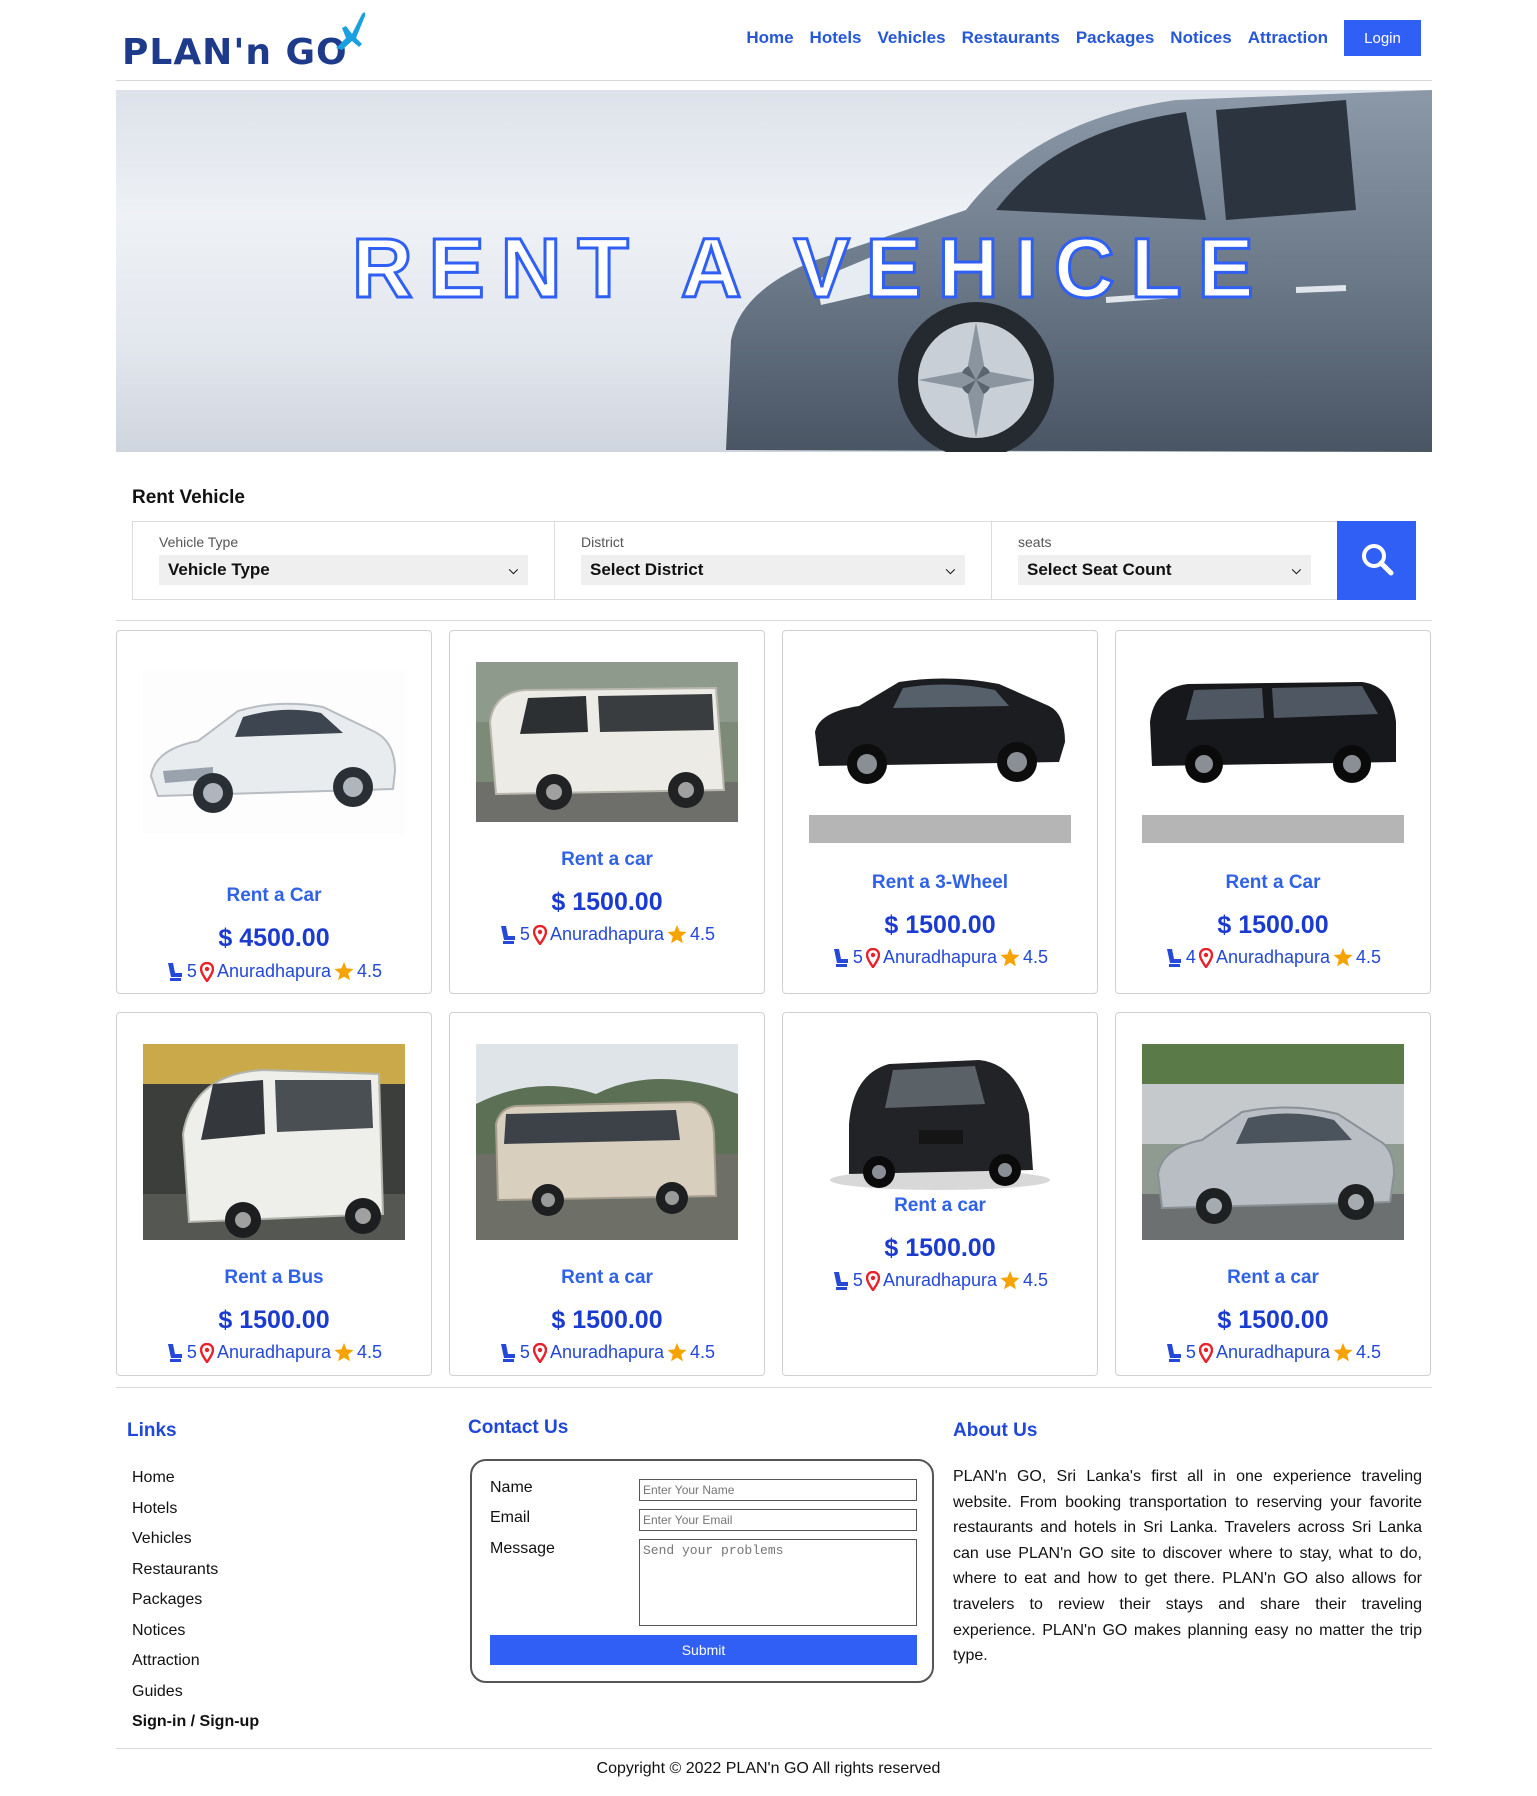 The image size is (1537, 1796). I want to click on footer-link-attraction: Attraction, so click(166, 1661).